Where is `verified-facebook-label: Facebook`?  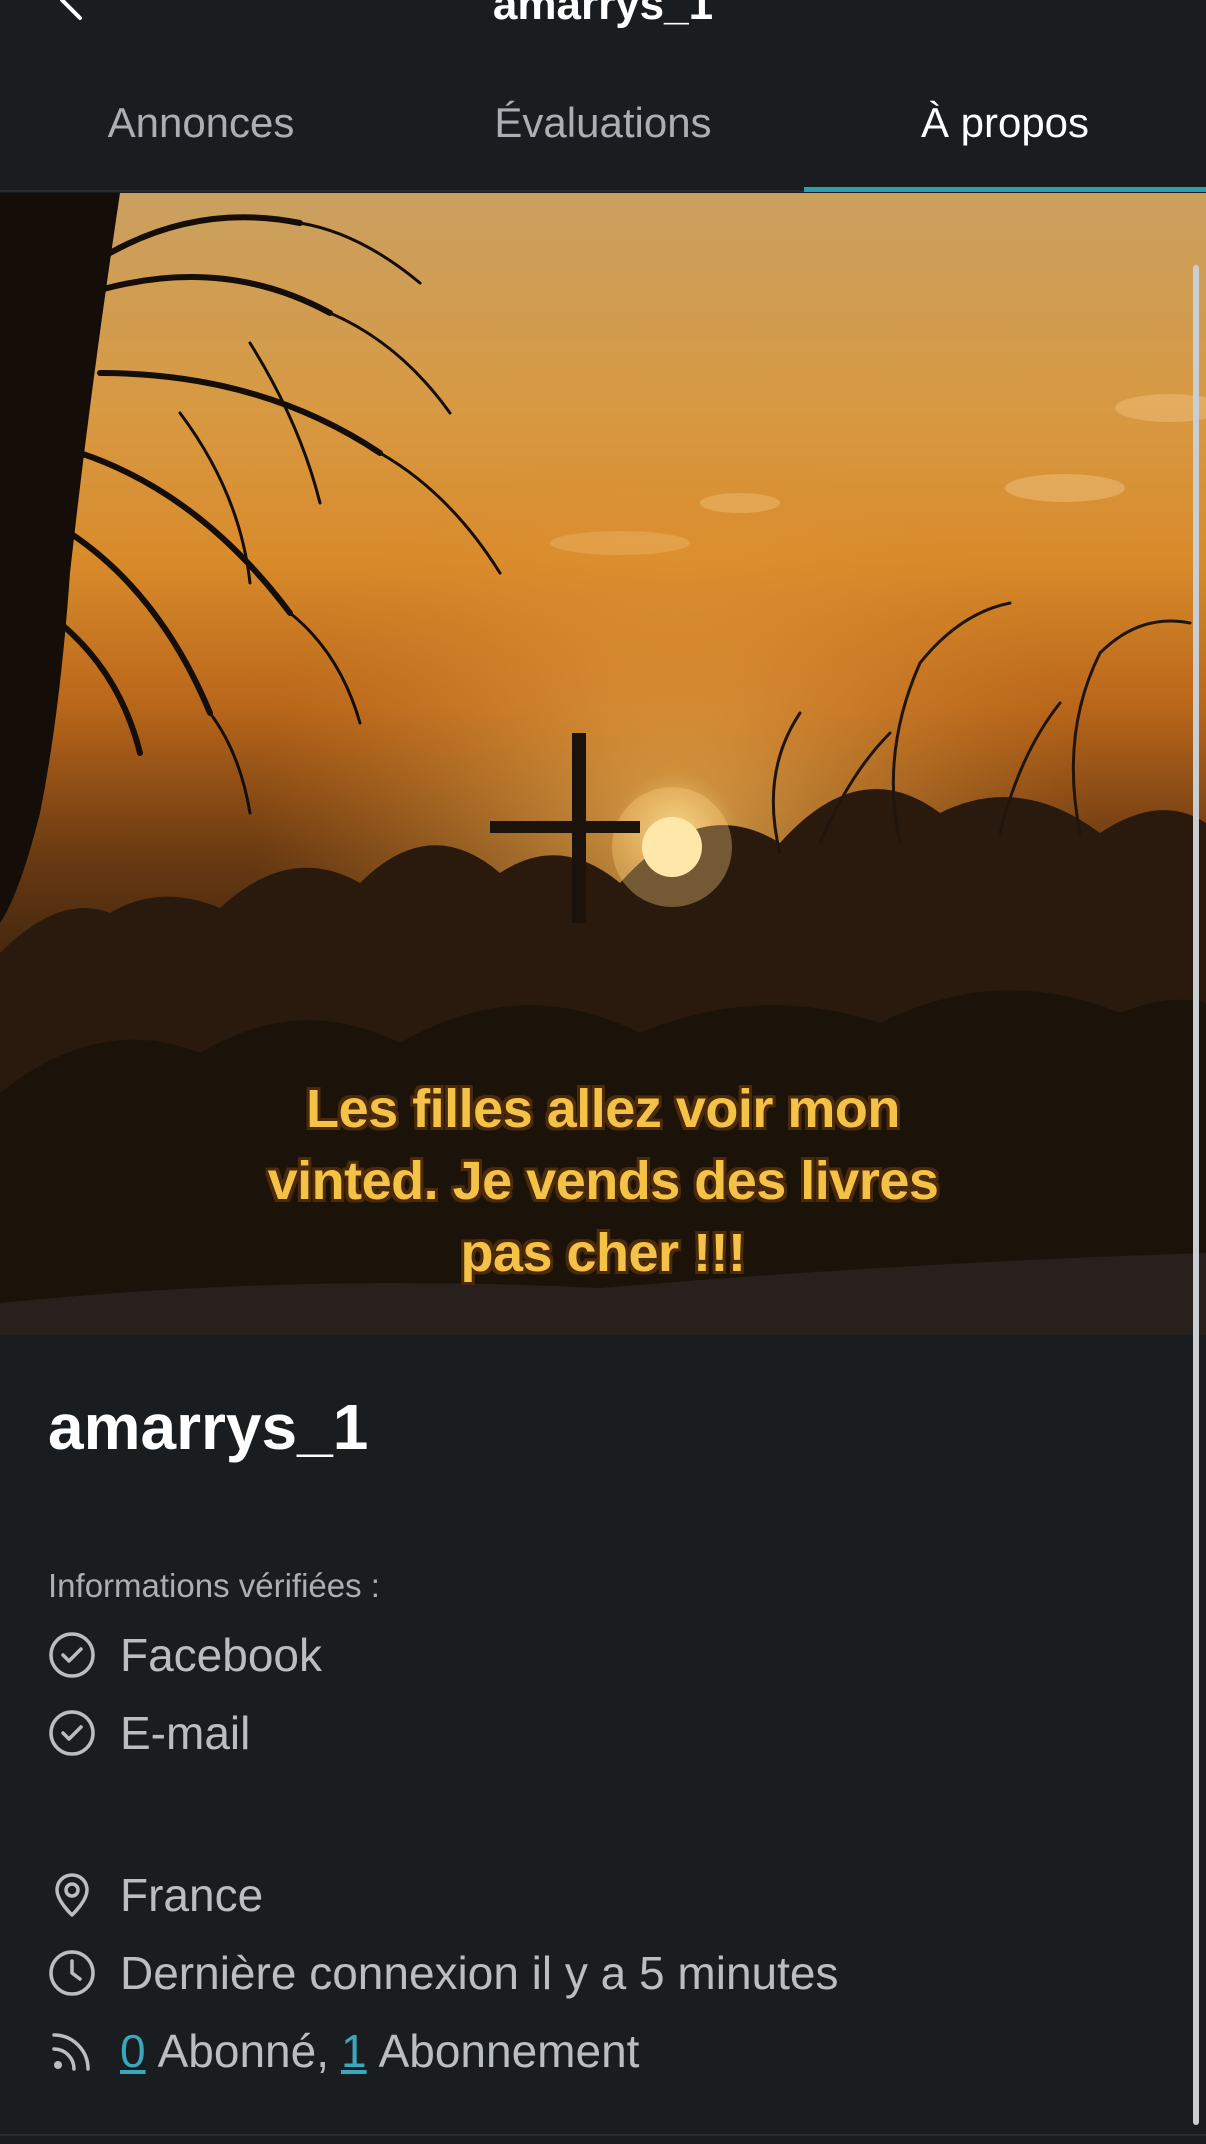
verified-facebook-label: Facebook is located at coordinates (221, 1655).